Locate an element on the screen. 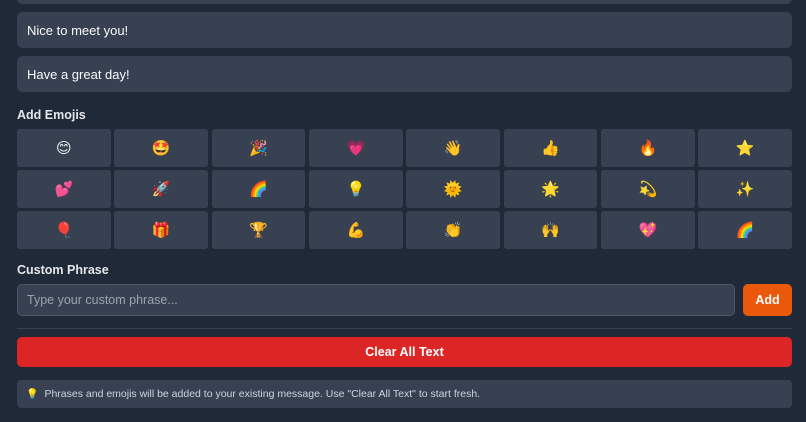 The width and height of the screenshot is (806, 422). custom-phrase-input is located at coordinates (376, 300).